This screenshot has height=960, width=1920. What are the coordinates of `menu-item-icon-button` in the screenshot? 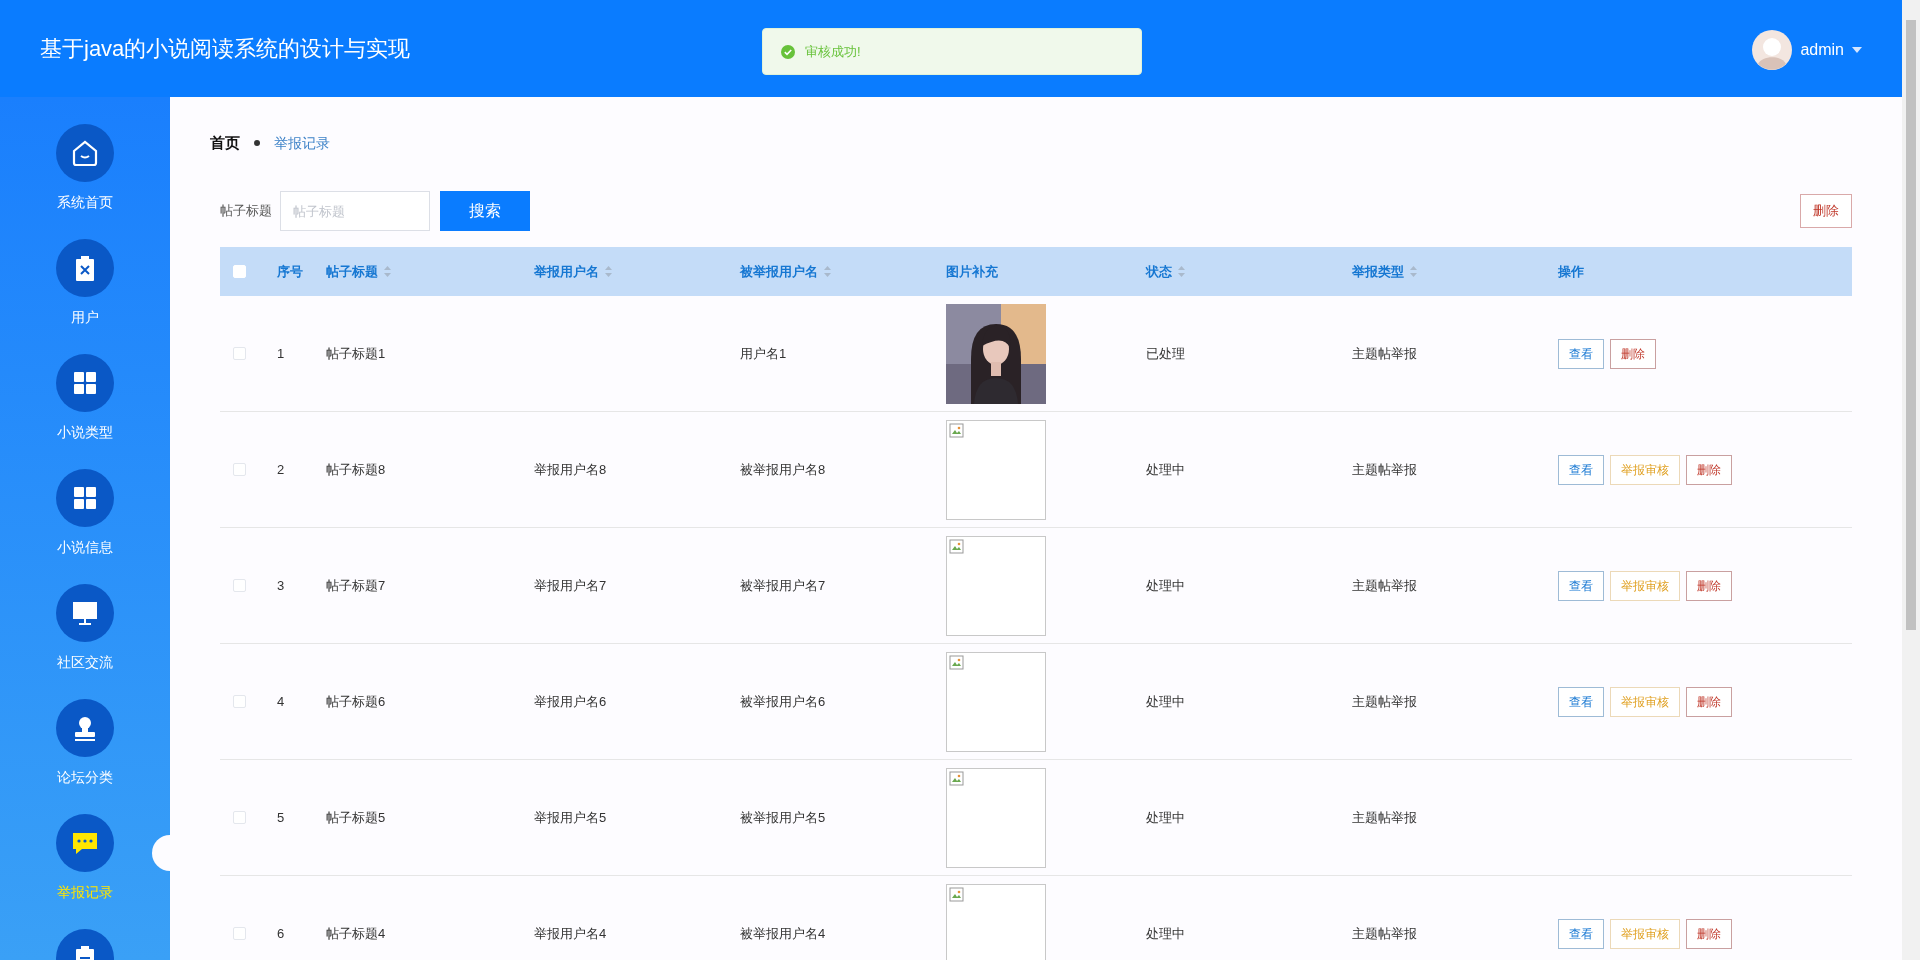 It's located at (85, 613).